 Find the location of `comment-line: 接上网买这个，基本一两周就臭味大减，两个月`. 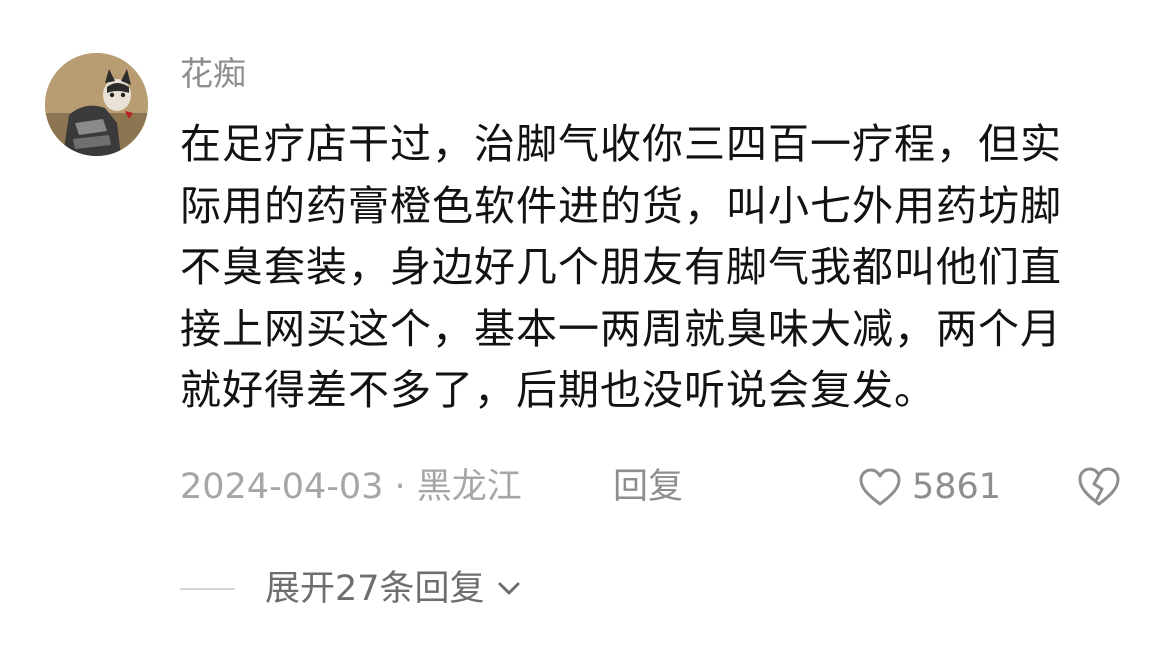

comment-line: 接上网买这个，基本一两周就臭味大减，两个月 is located at coordinates (621, 328).